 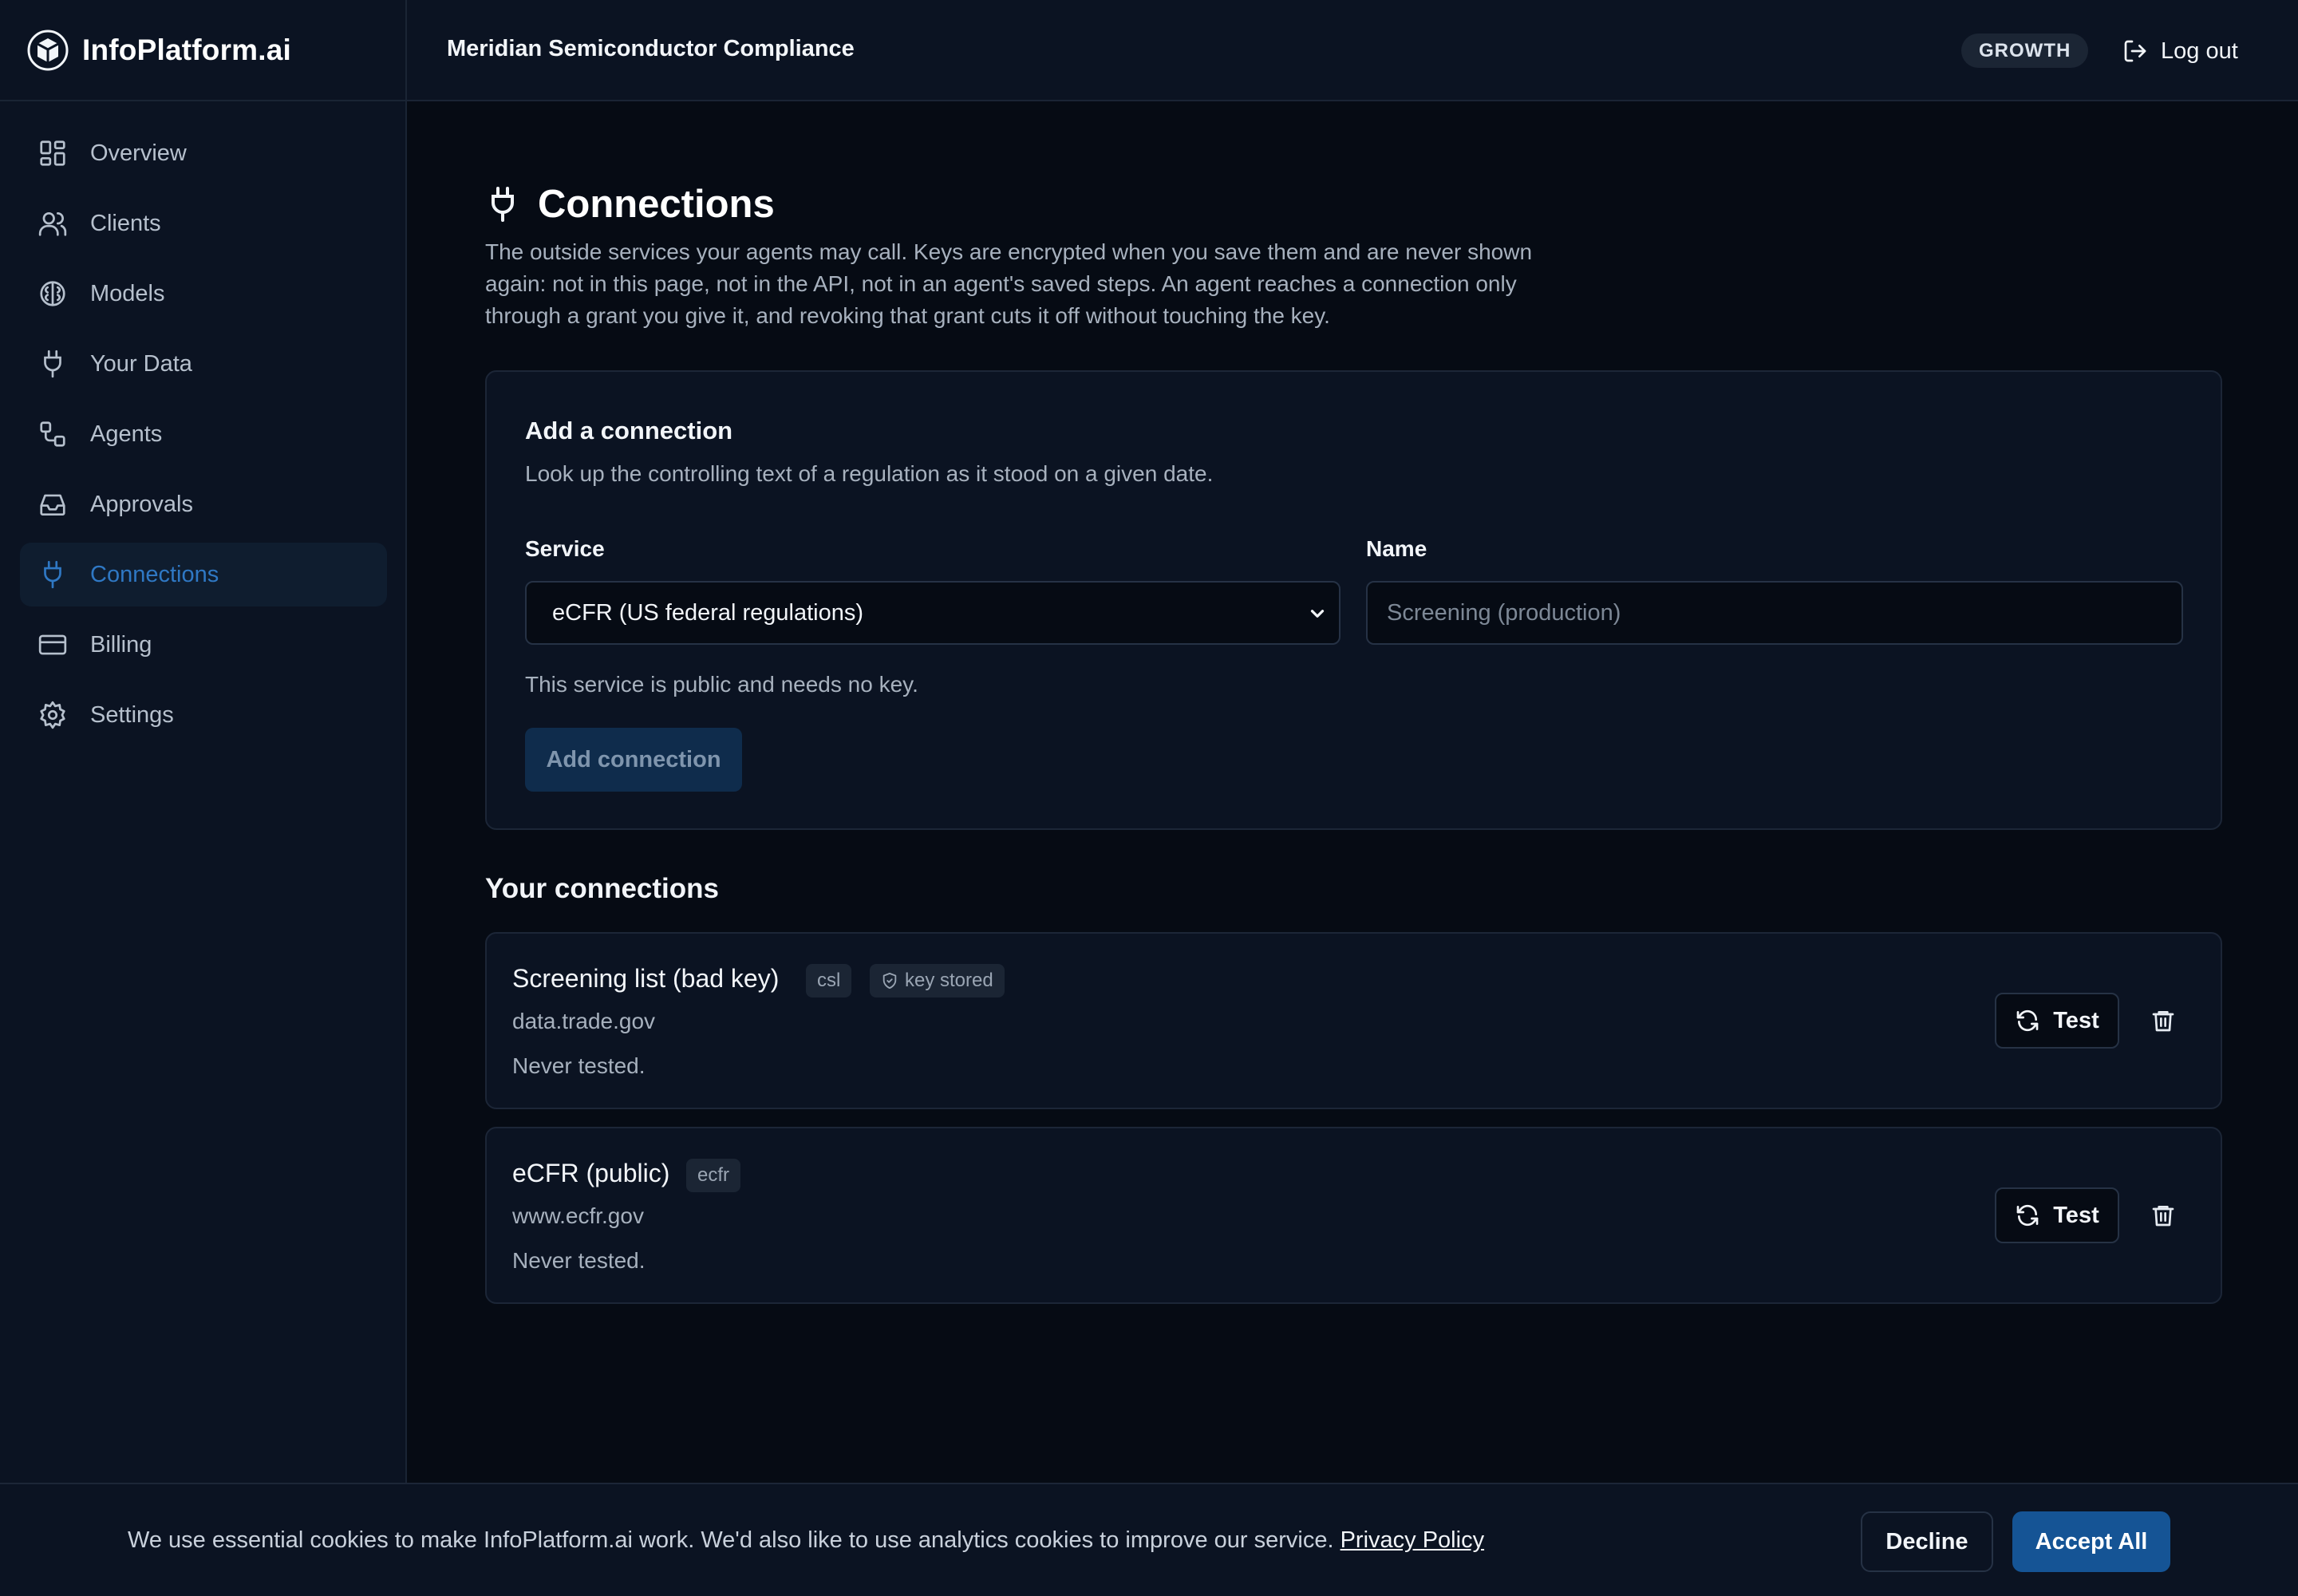 I want to click on key-stored-badge: key stored, so click(x=938, y=981).